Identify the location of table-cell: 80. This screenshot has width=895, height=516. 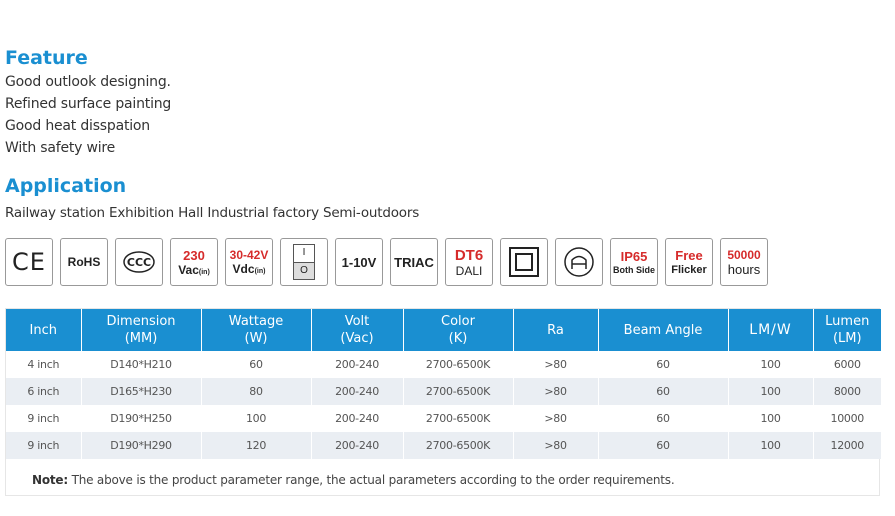
(256, 391).